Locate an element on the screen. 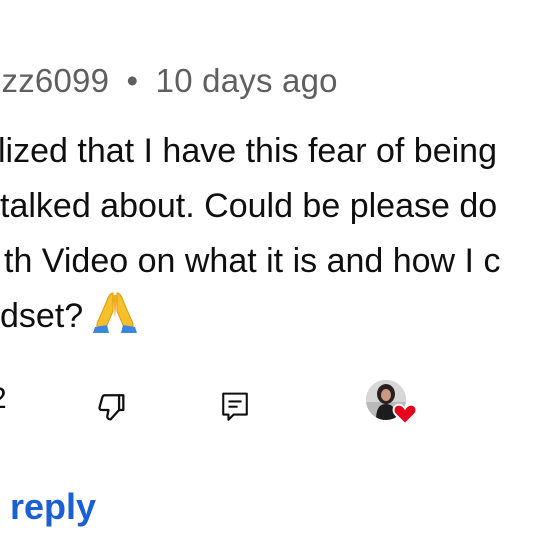 Image resolution: width=560 pixels, height=560 pixels. heart-icon is located at coordinates (405, 416).